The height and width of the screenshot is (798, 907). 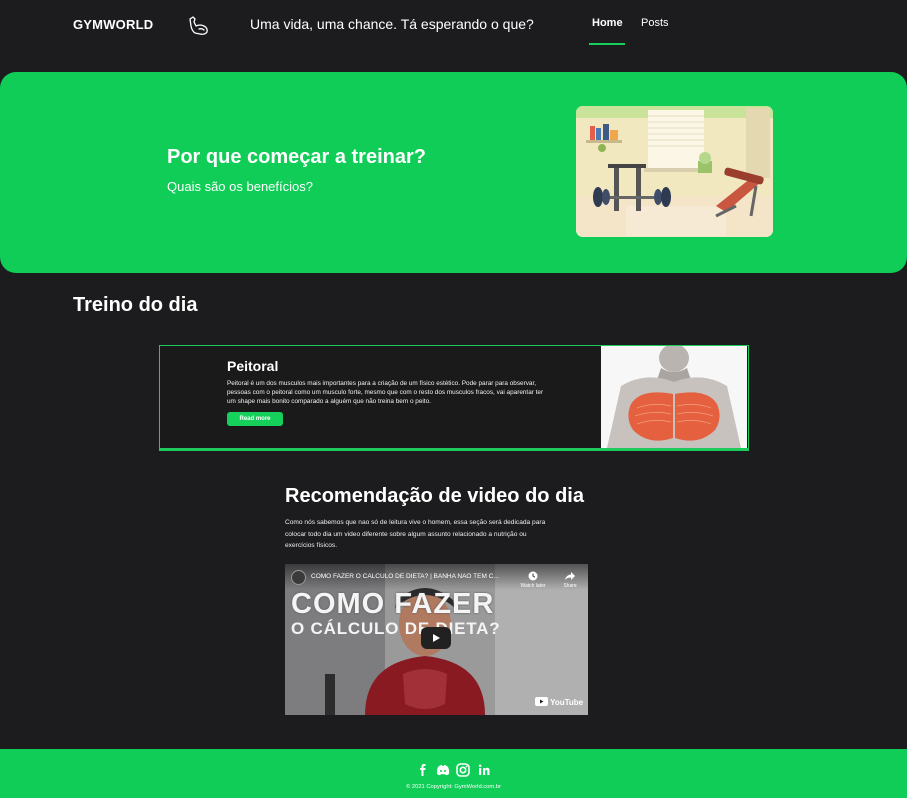 What do you see at coordinates (453, 787) in the screenshot?
I see `copyright-text: © 2021 Copyright: GymWorld.com.br` at bounding box center [453, 787].